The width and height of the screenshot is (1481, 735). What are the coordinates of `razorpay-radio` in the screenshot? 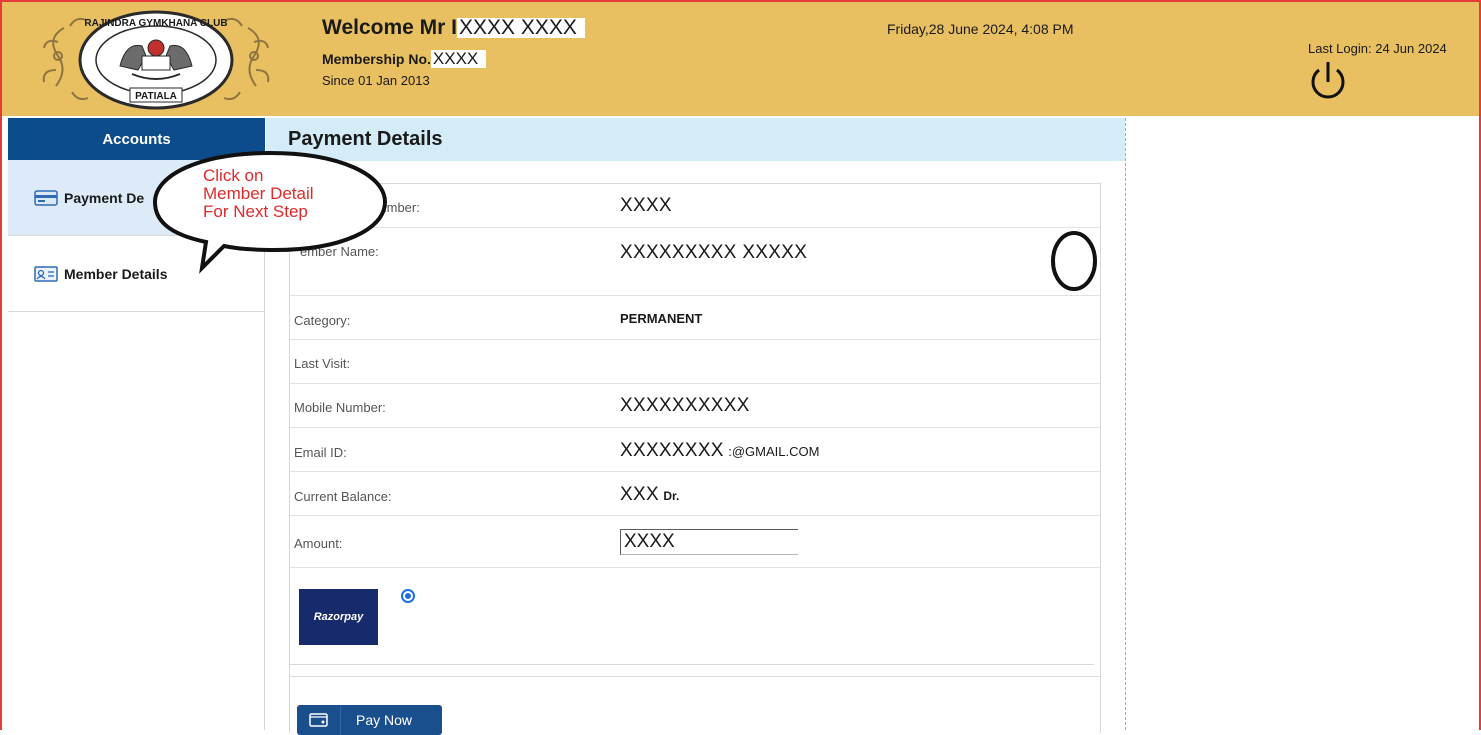 It's located at (408, 596).